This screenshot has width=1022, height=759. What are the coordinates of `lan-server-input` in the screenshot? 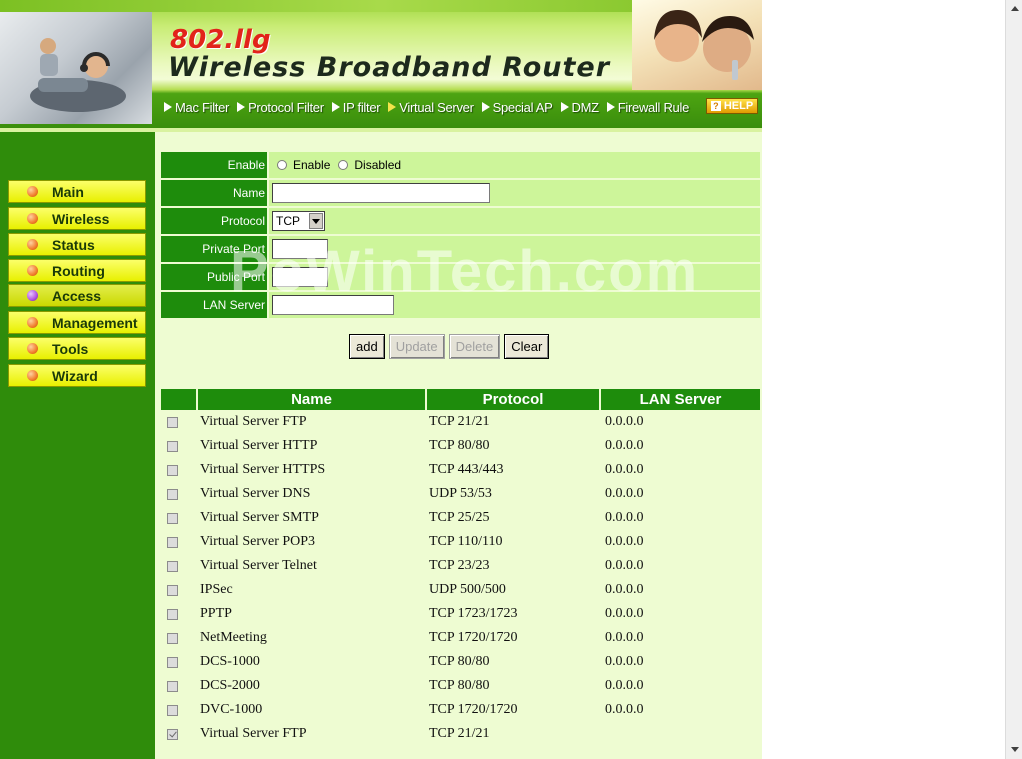 It's located at (333, 305).